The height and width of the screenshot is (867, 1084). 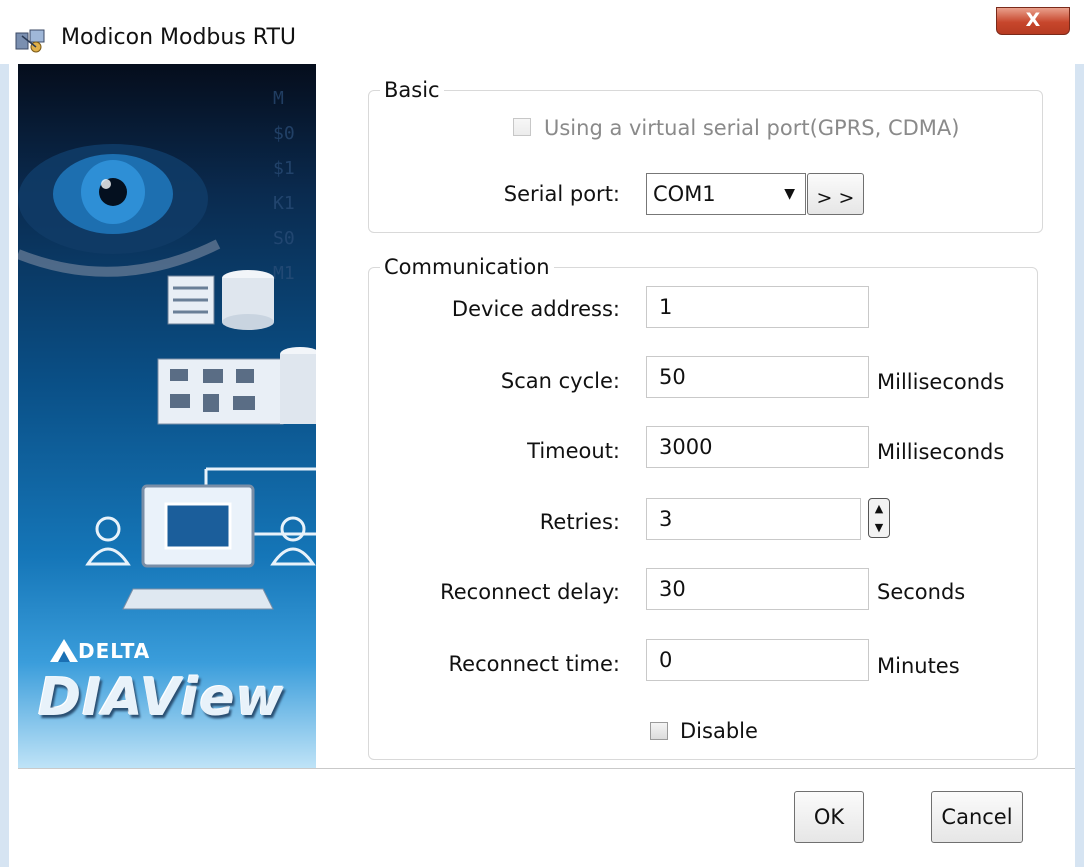 What do you see at coordinates (542, 32) in the screenshot?
I see `title-bar: Modicon Modbus RTU X` at bounding box center [542, 32].